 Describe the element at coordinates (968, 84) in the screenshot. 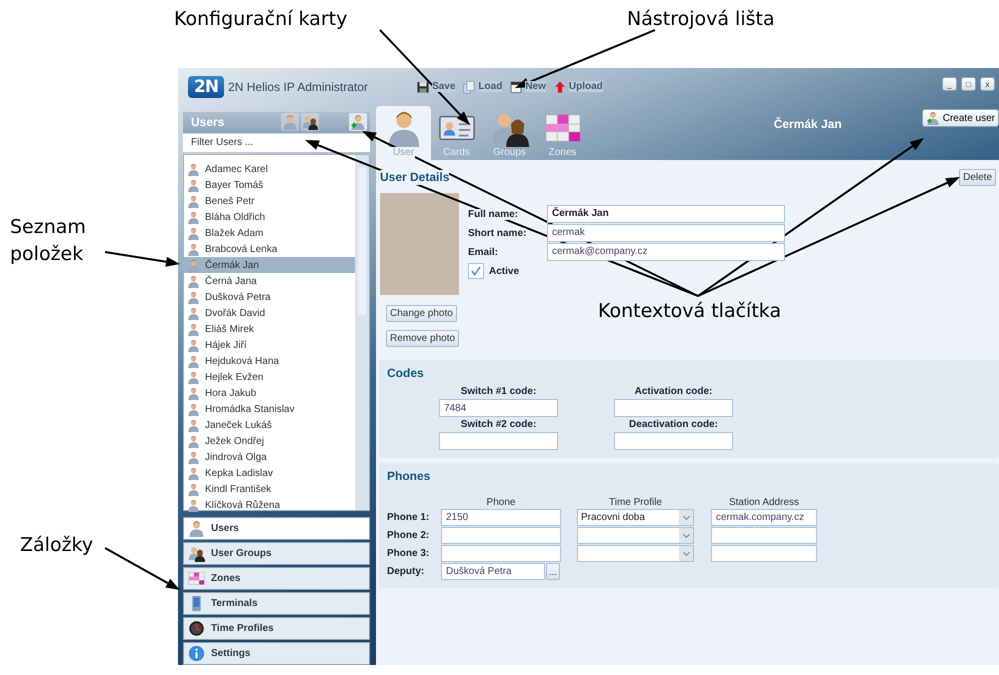

I see `maximize-button: □` at that location.